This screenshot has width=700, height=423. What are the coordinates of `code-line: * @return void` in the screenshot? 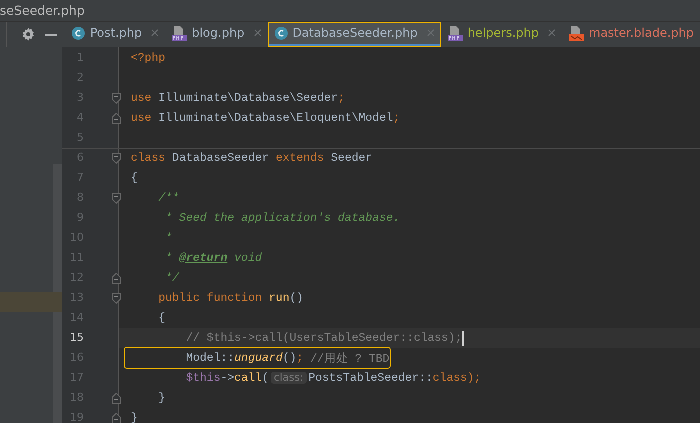 It's located at (213, 258).